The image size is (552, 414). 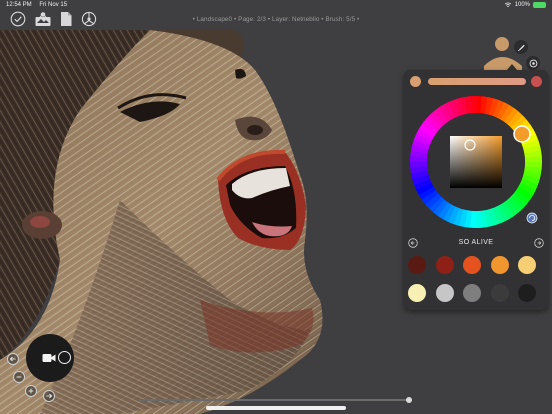 I want to click on color-history, so click(x=476, y=82).